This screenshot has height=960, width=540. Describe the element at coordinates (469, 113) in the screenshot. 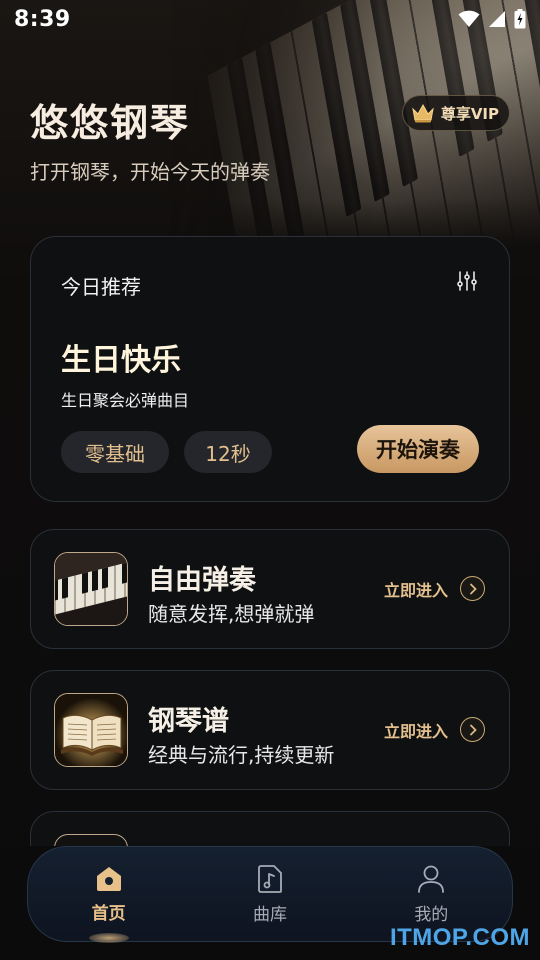

I see `vip-label: 尊享VIP` at that location.